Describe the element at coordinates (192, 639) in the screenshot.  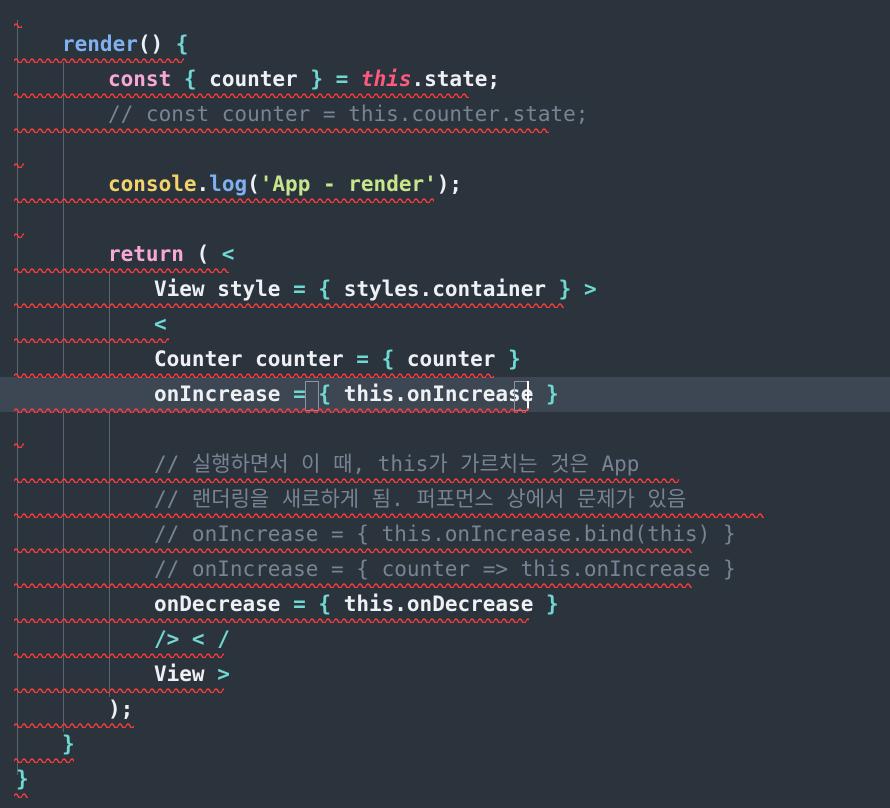
I see `code-token: /> < /` at that location.